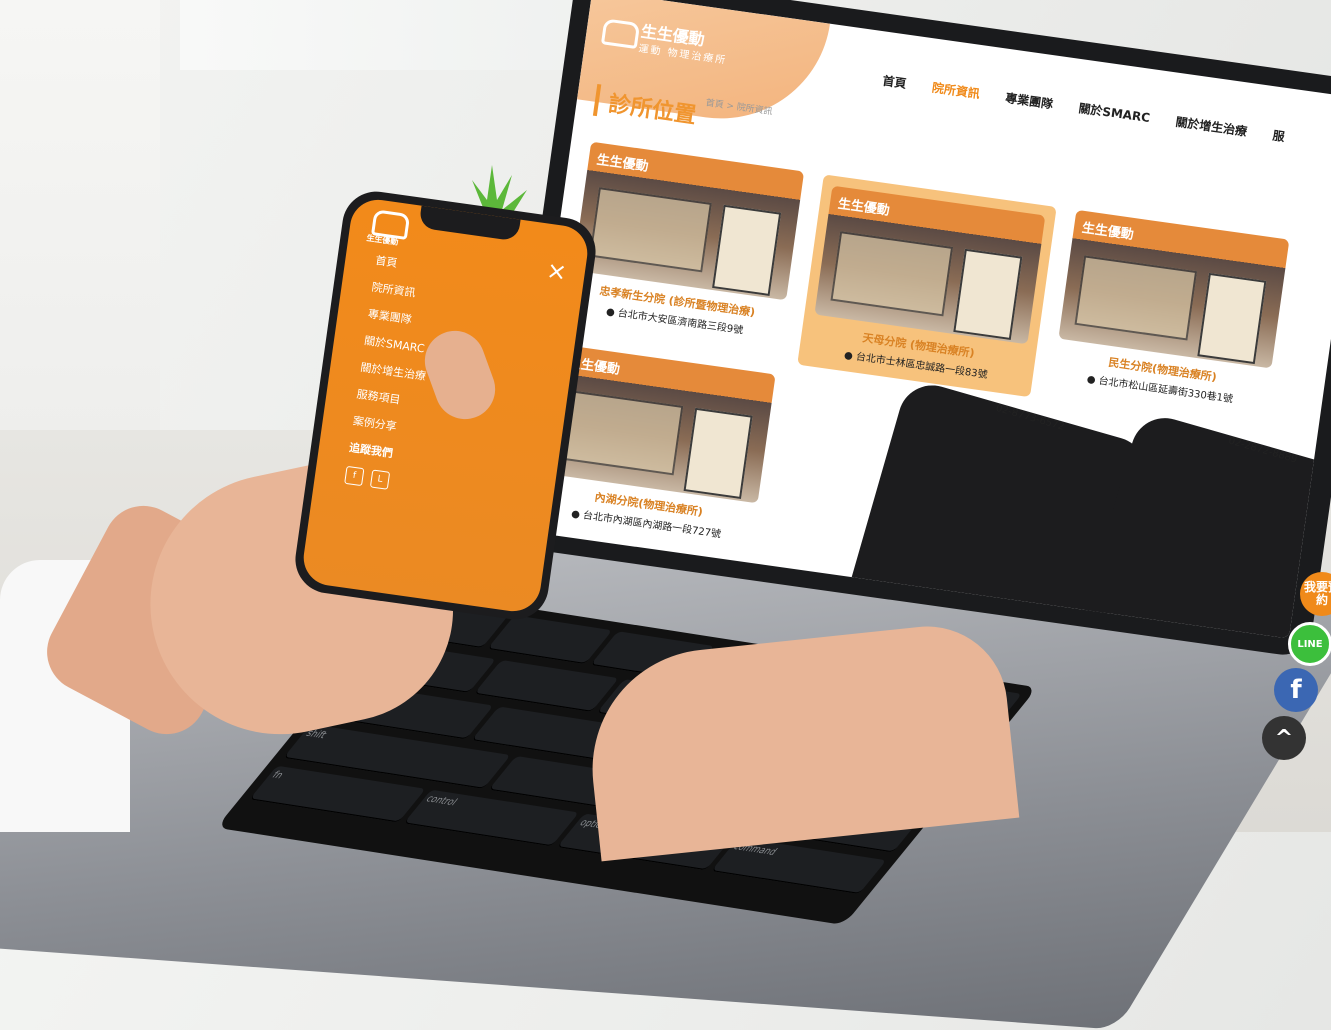 The height and width of the screenshot is (1030, 1331). Describe the element at coordinates (1279, 136) in the screenshot. I see `nav-item-services: 服` at that location.